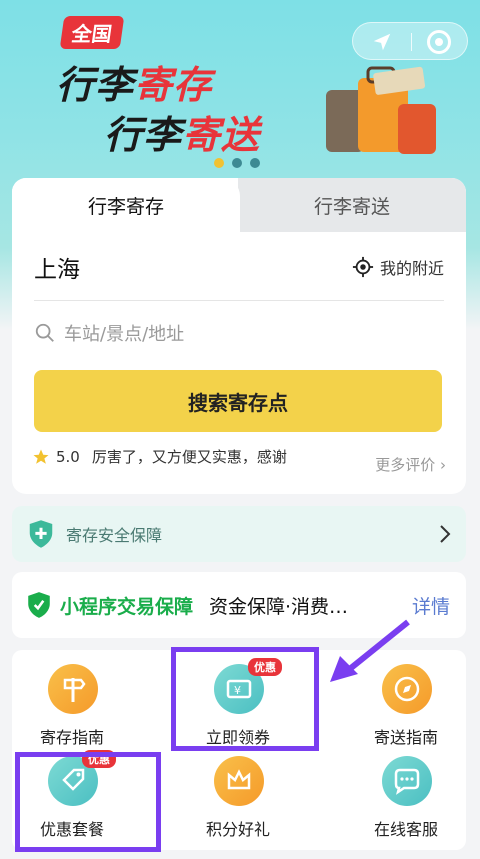  Describe the element at coordinates (41, 456) in the screenshot. I see `star-icon` at that location.